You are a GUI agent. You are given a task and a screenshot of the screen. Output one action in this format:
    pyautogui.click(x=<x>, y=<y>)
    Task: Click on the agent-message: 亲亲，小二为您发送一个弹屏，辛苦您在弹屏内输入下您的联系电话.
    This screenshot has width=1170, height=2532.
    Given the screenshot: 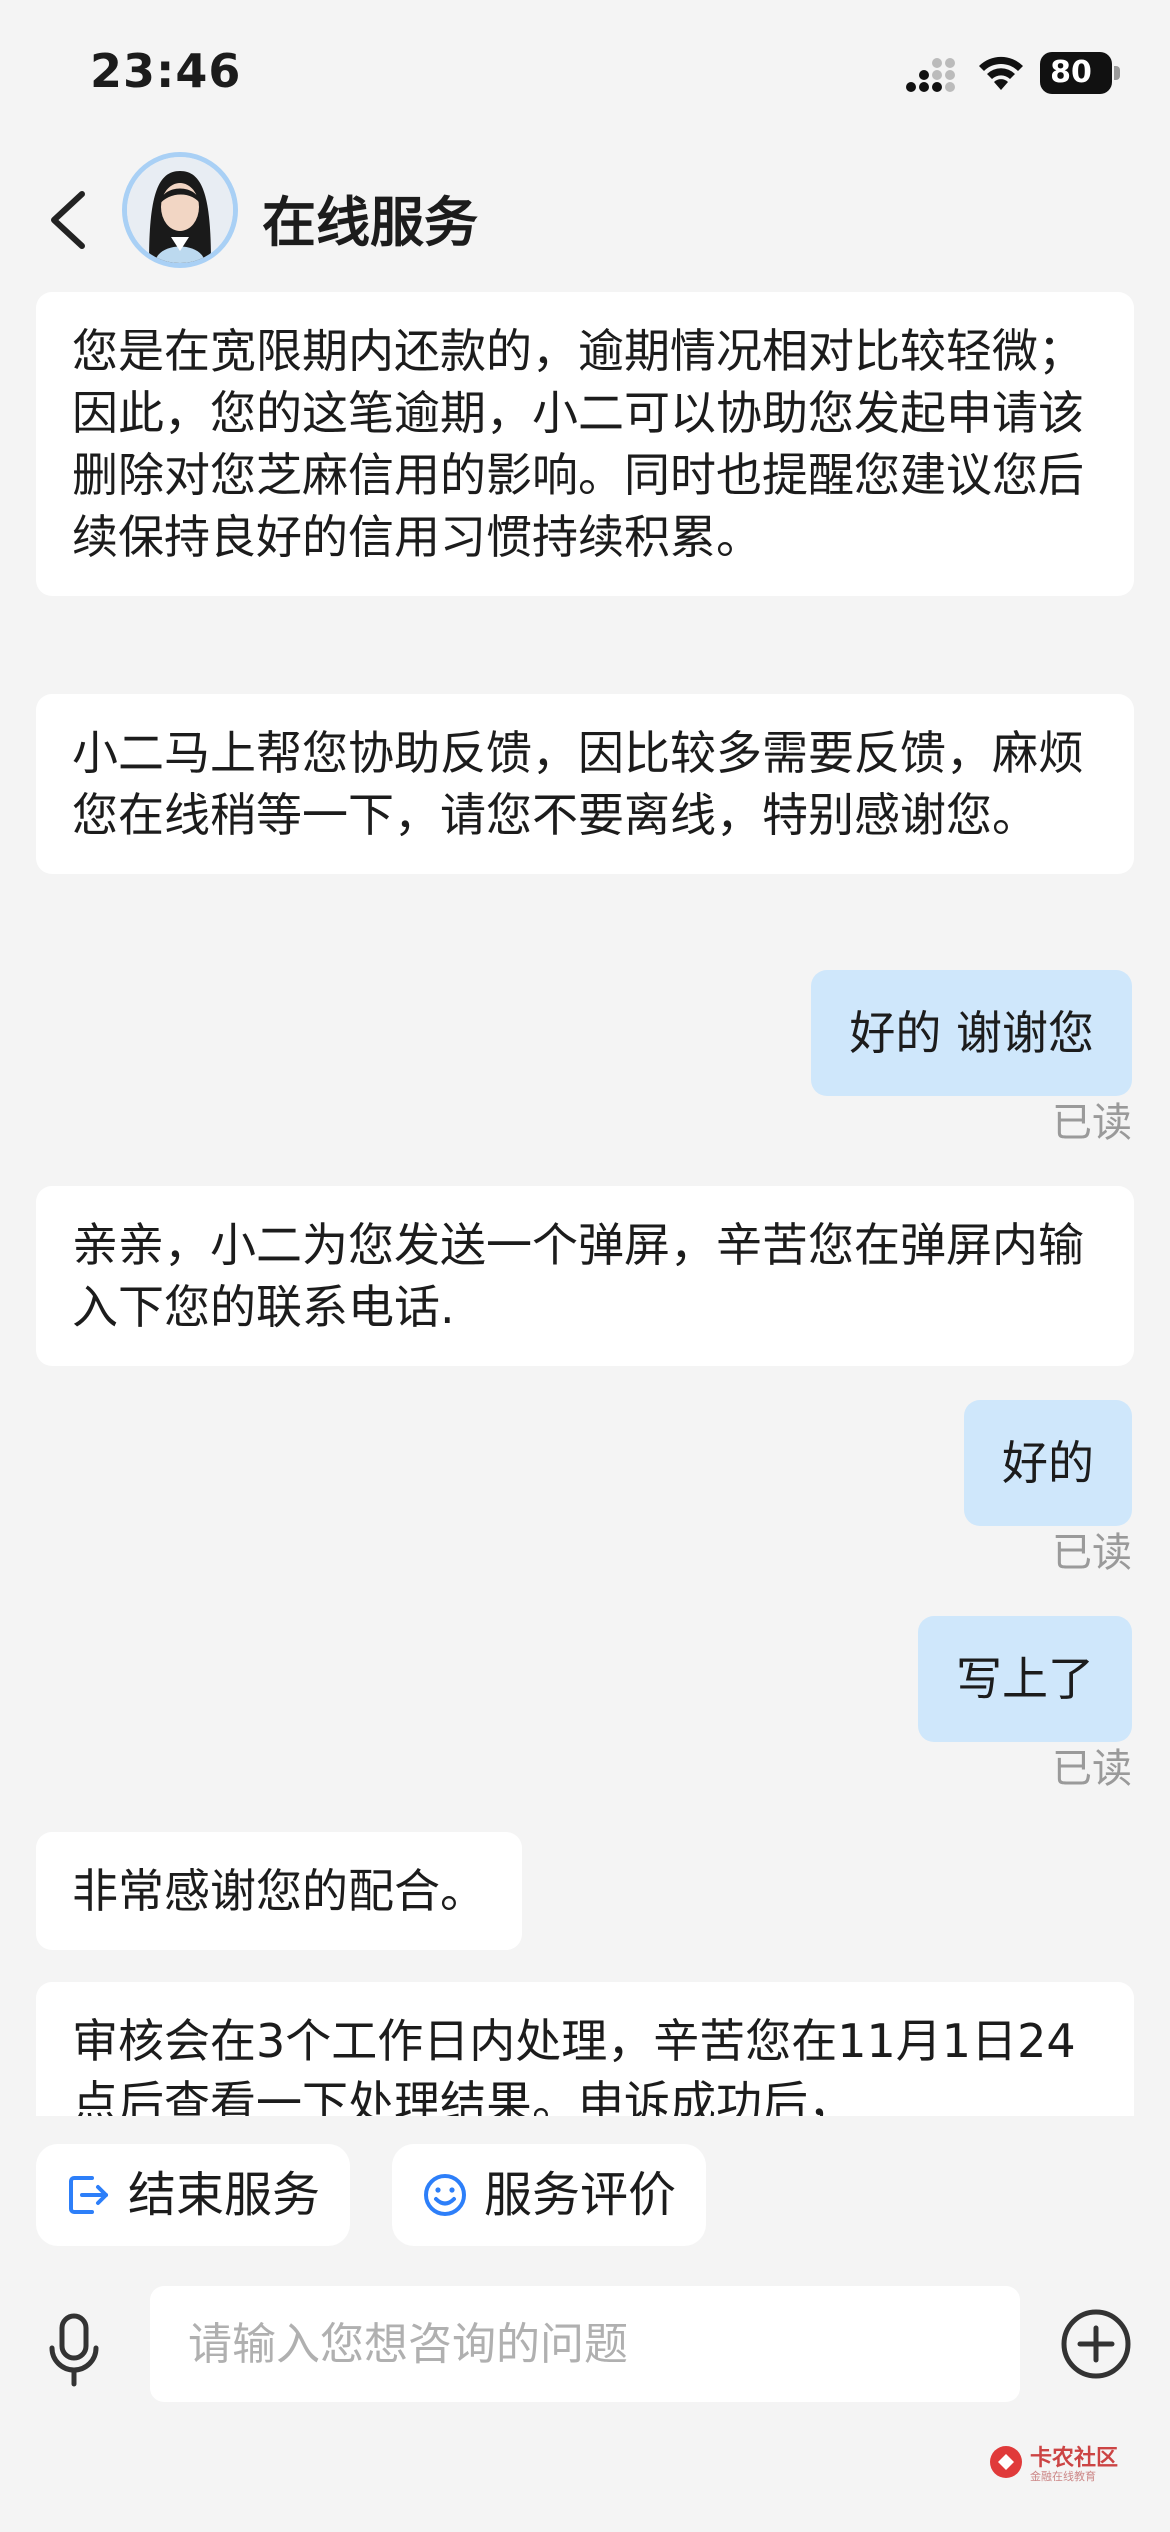 What is the action you would take?
    pyautogui.click(x=585, y=1276)
    